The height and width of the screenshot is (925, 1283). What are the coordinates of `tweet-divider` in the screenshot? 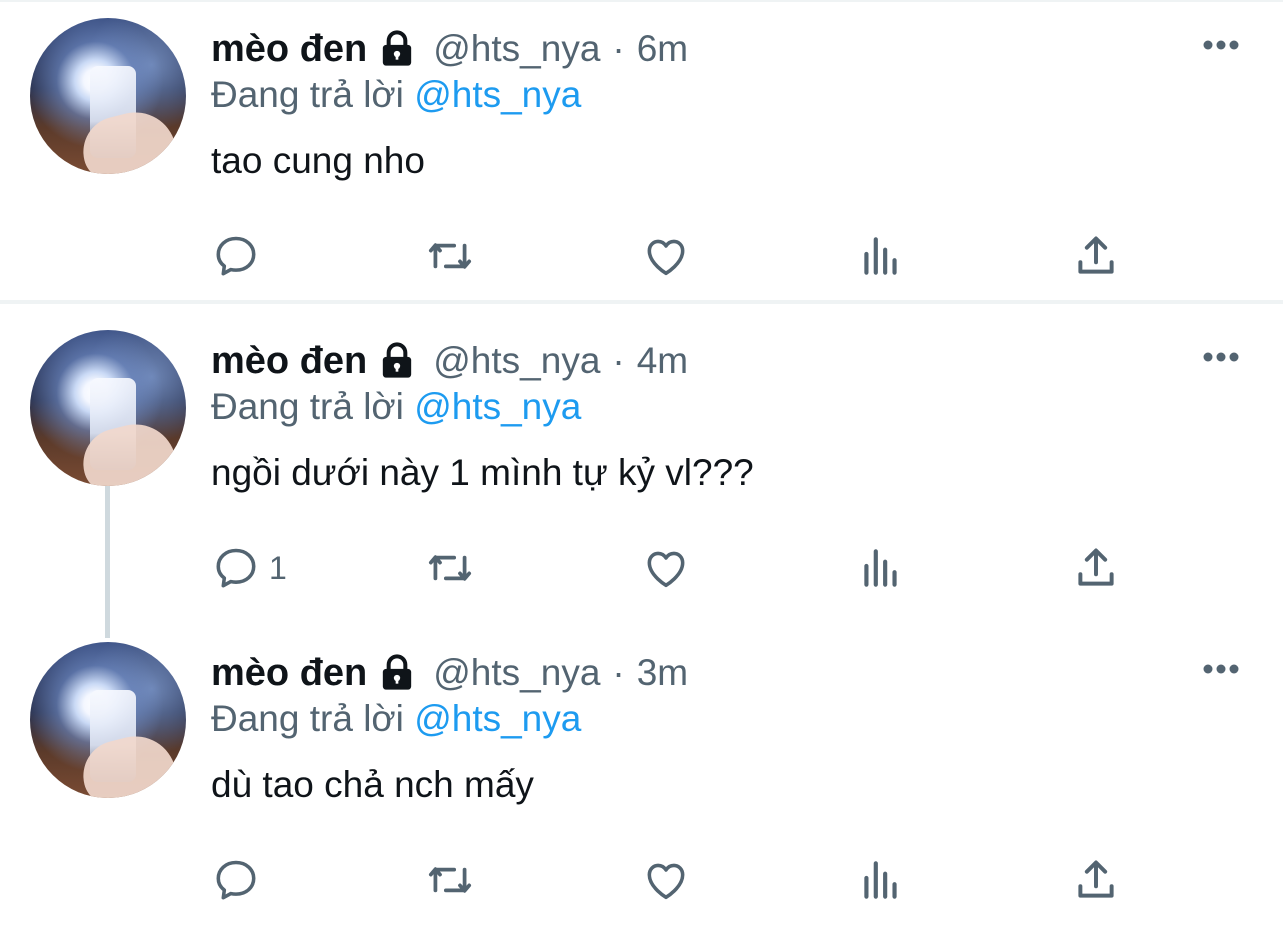 It's located at (641, 302).